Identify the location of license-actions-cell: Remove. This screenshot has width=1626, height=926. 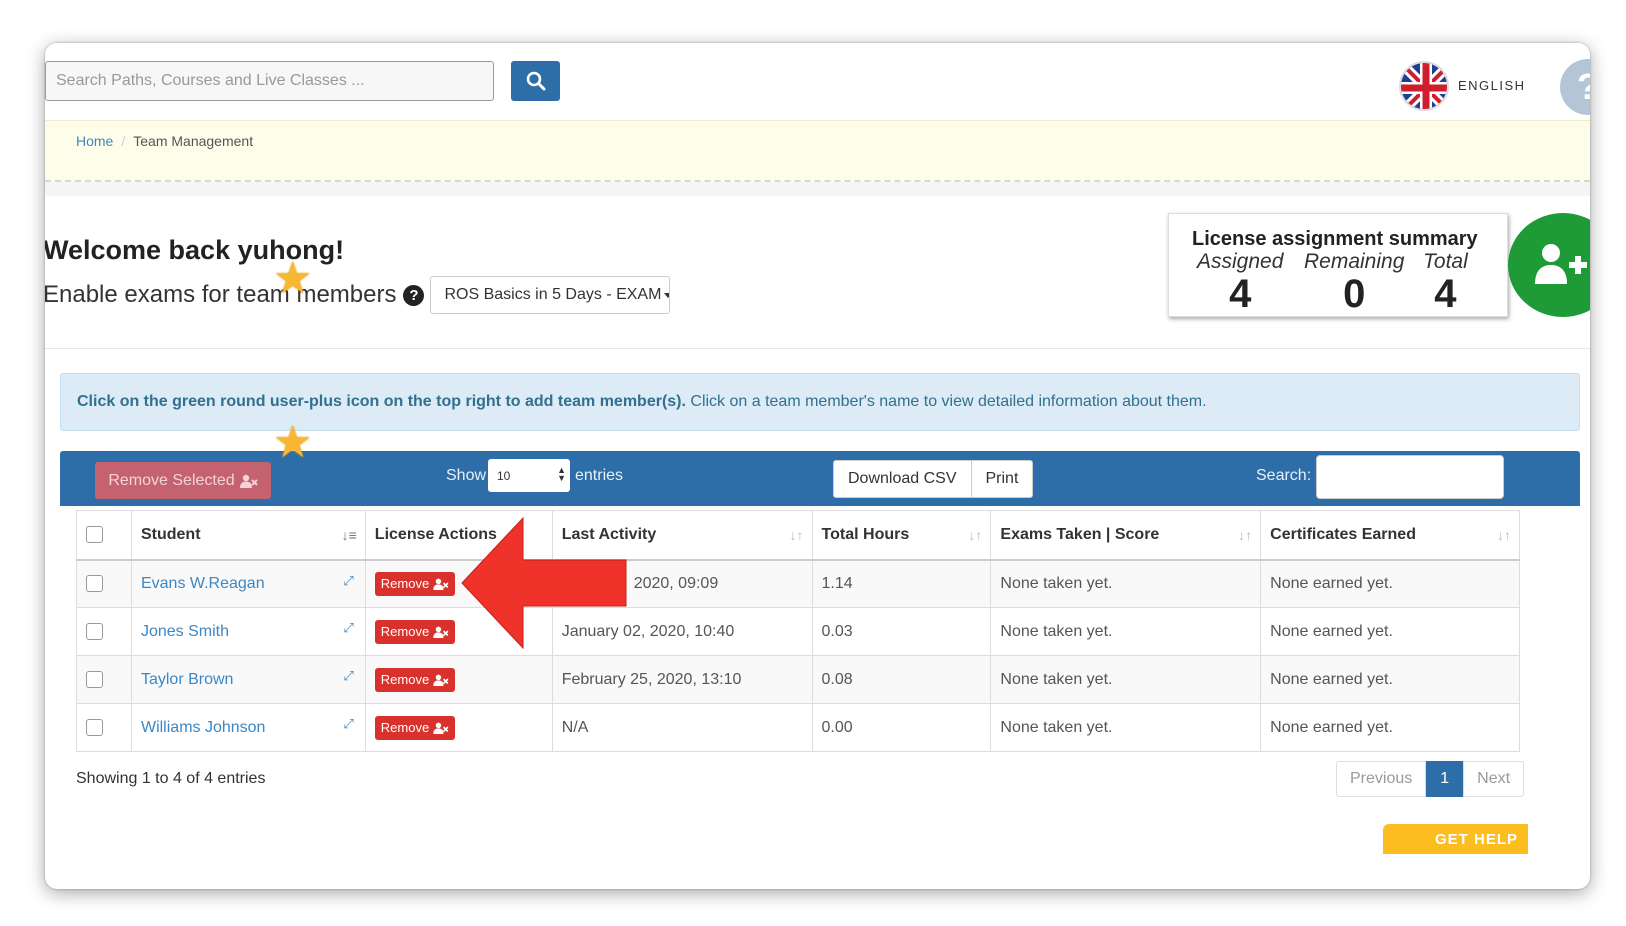
(458, 727).